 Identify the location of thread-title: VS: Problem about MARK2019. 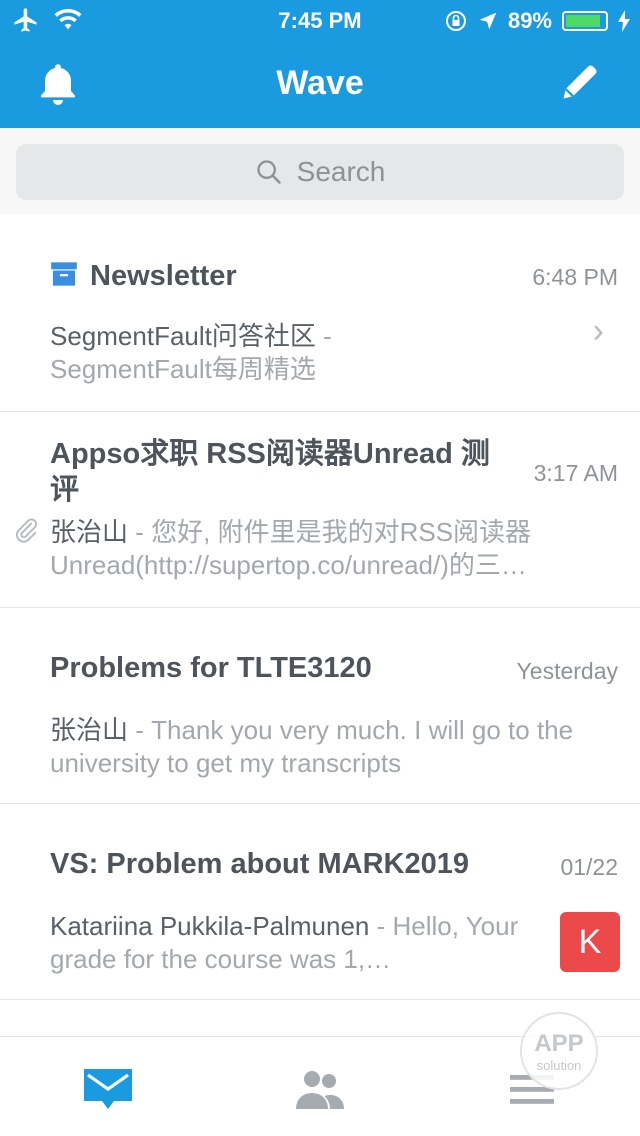
(259, 864).